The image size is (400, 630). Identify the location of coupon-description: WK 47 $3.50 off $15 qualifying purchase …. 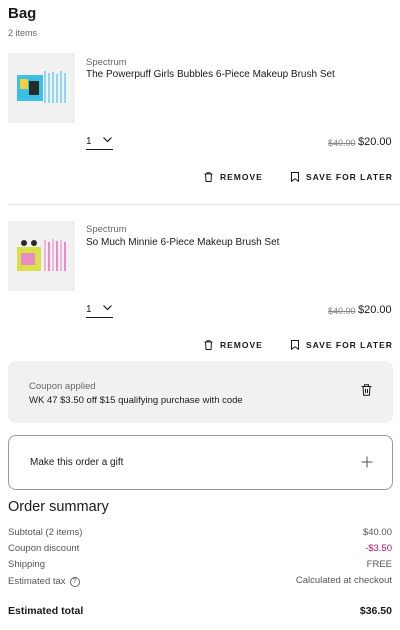
(136, 400).